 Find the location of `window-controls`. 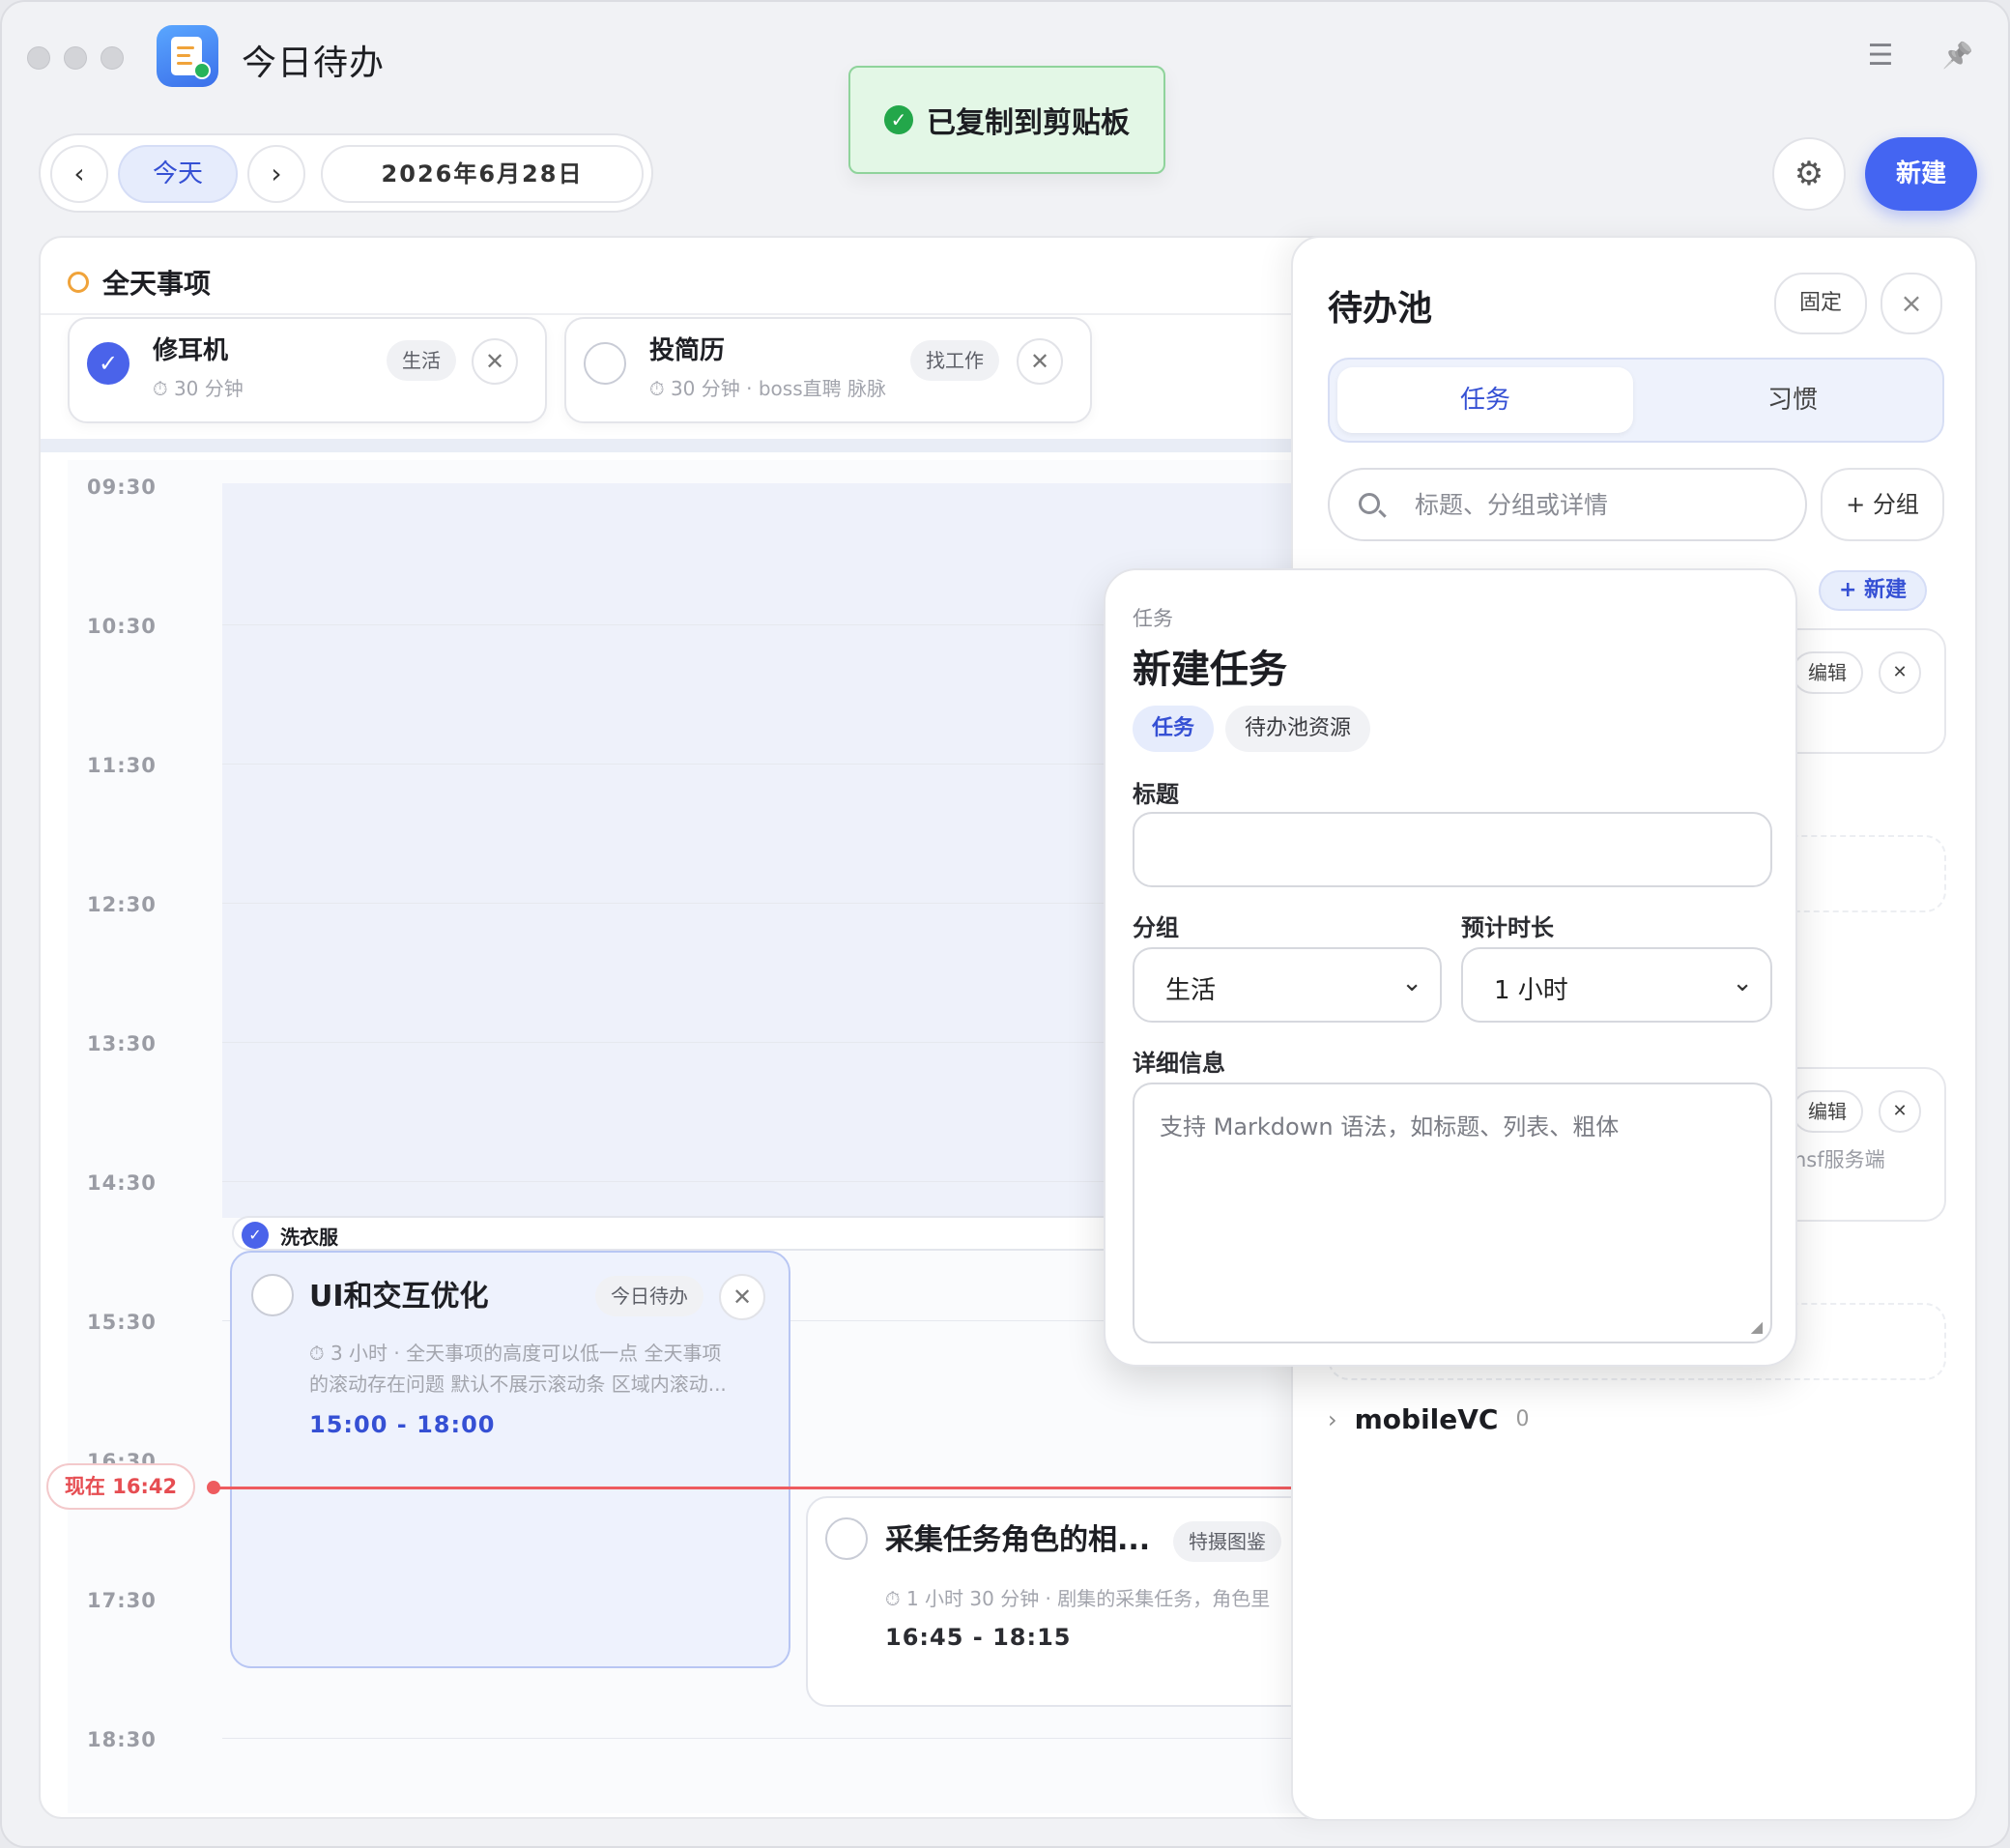

window-controls is located at coordinates (75, 58).